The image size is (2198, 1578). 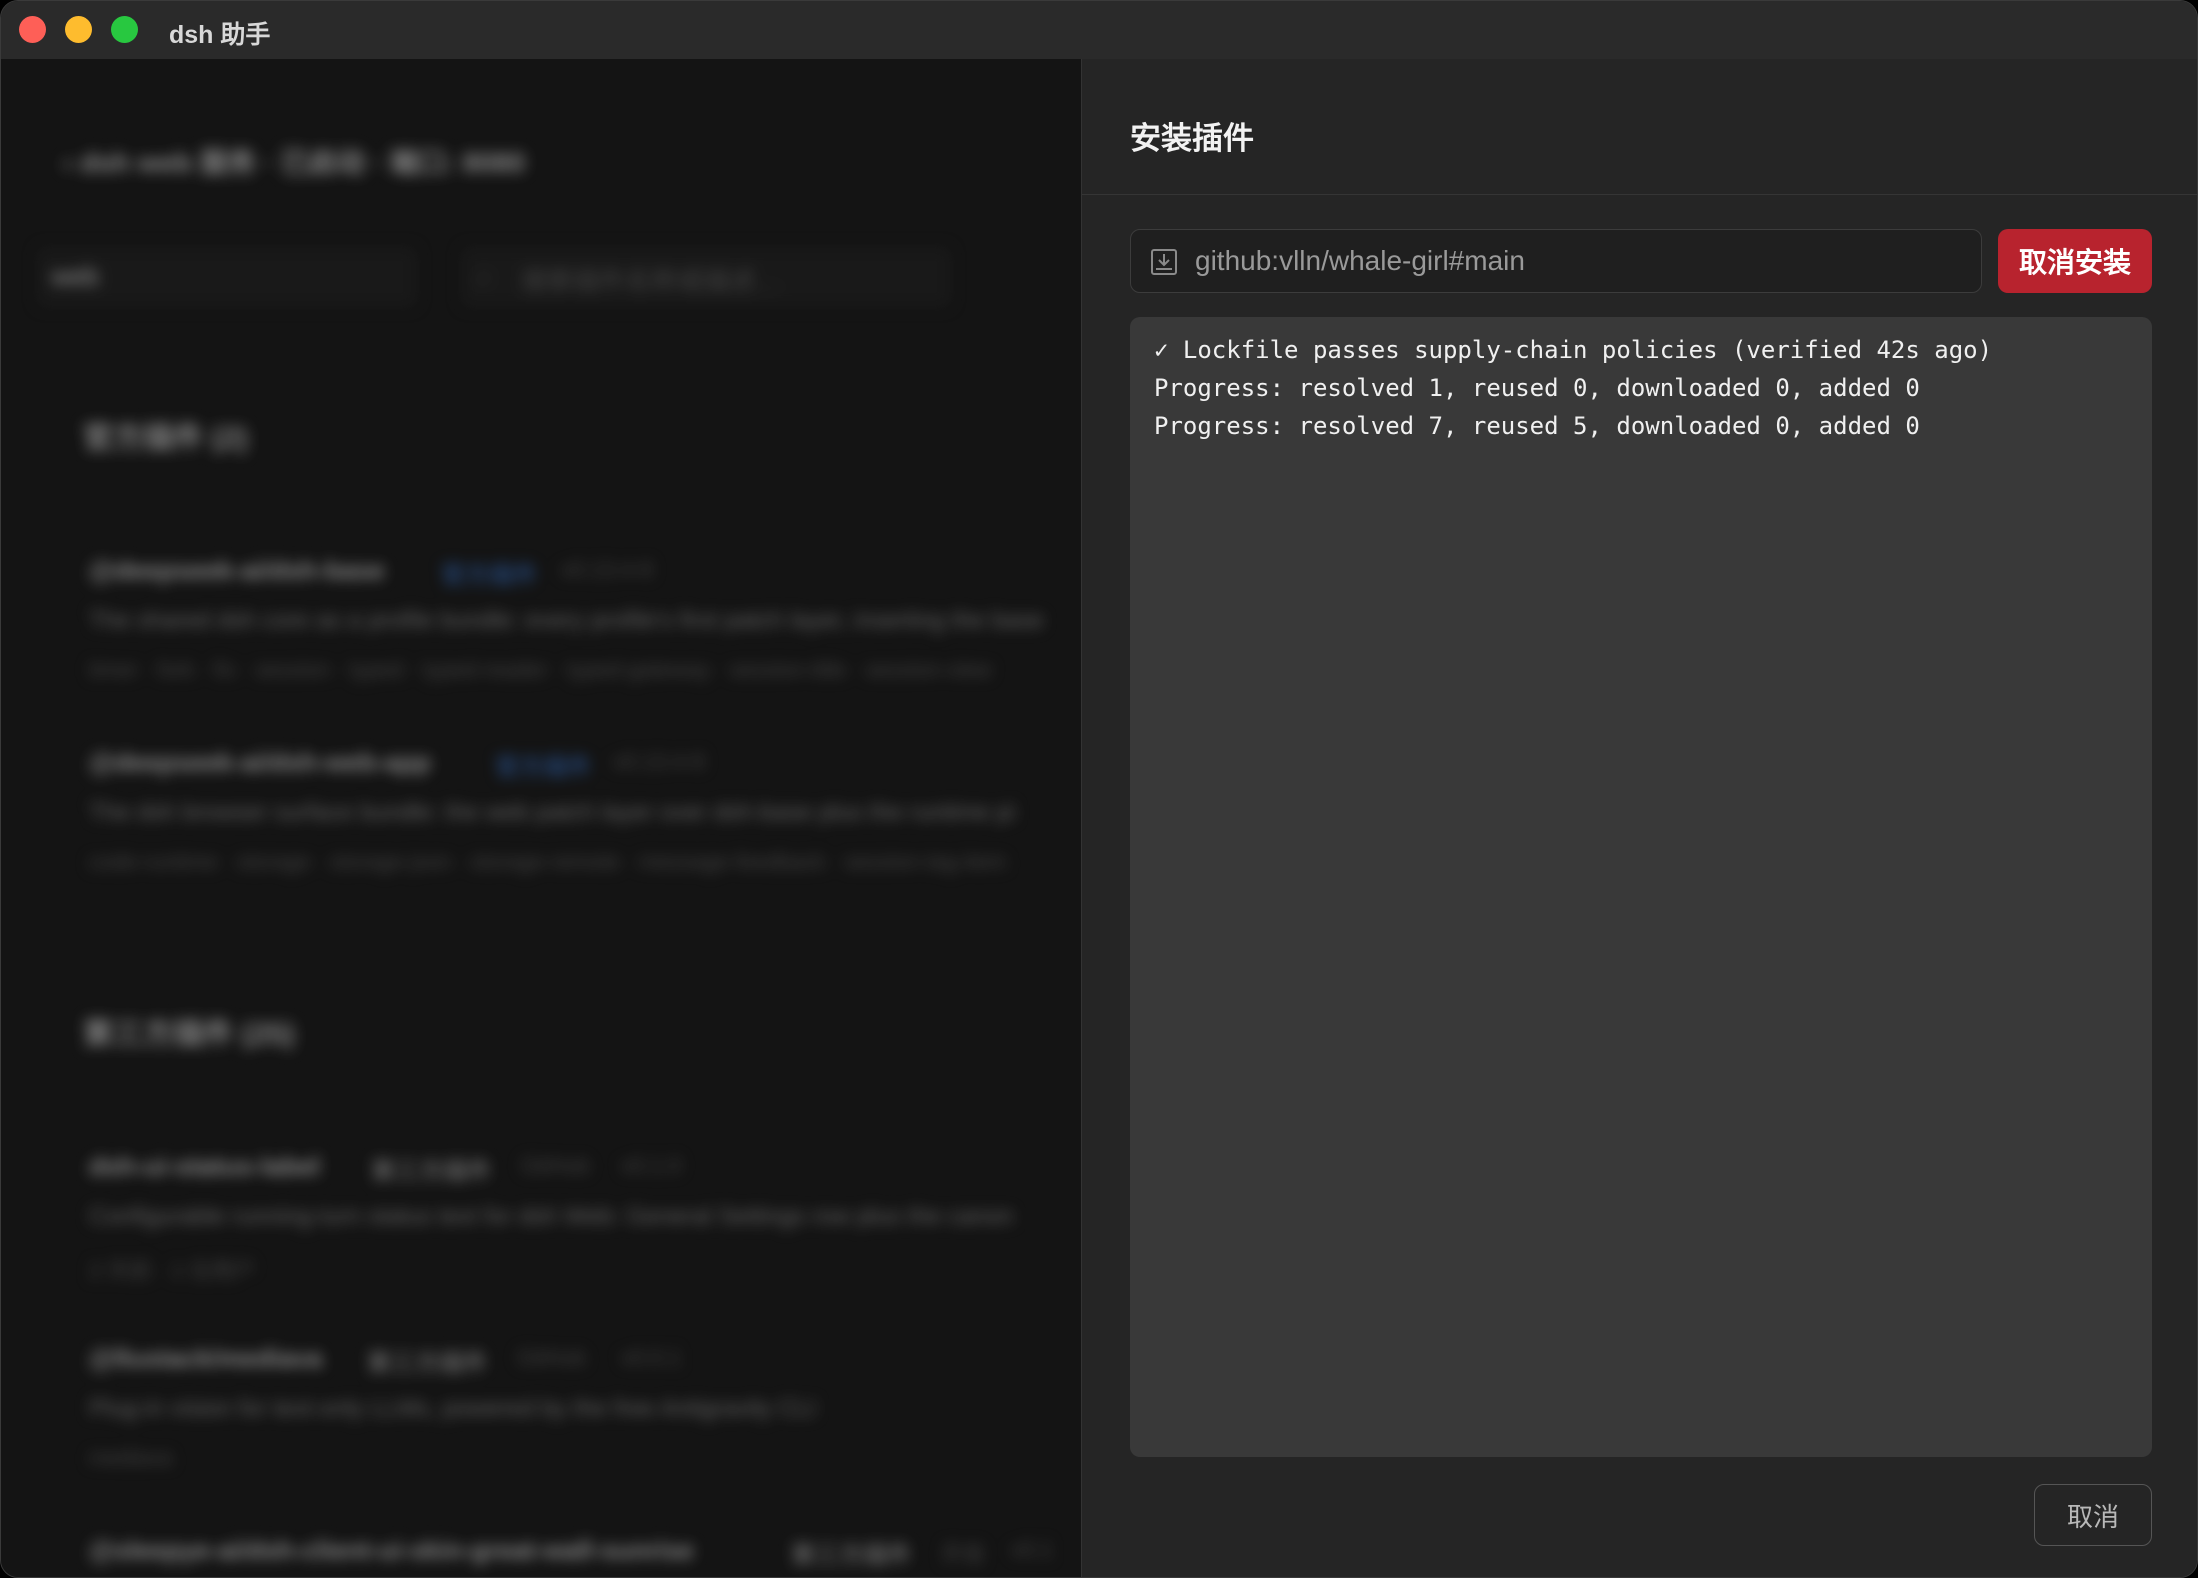 I want to click on plugin-source-input-wrapper, so click(x=1556, y=261).